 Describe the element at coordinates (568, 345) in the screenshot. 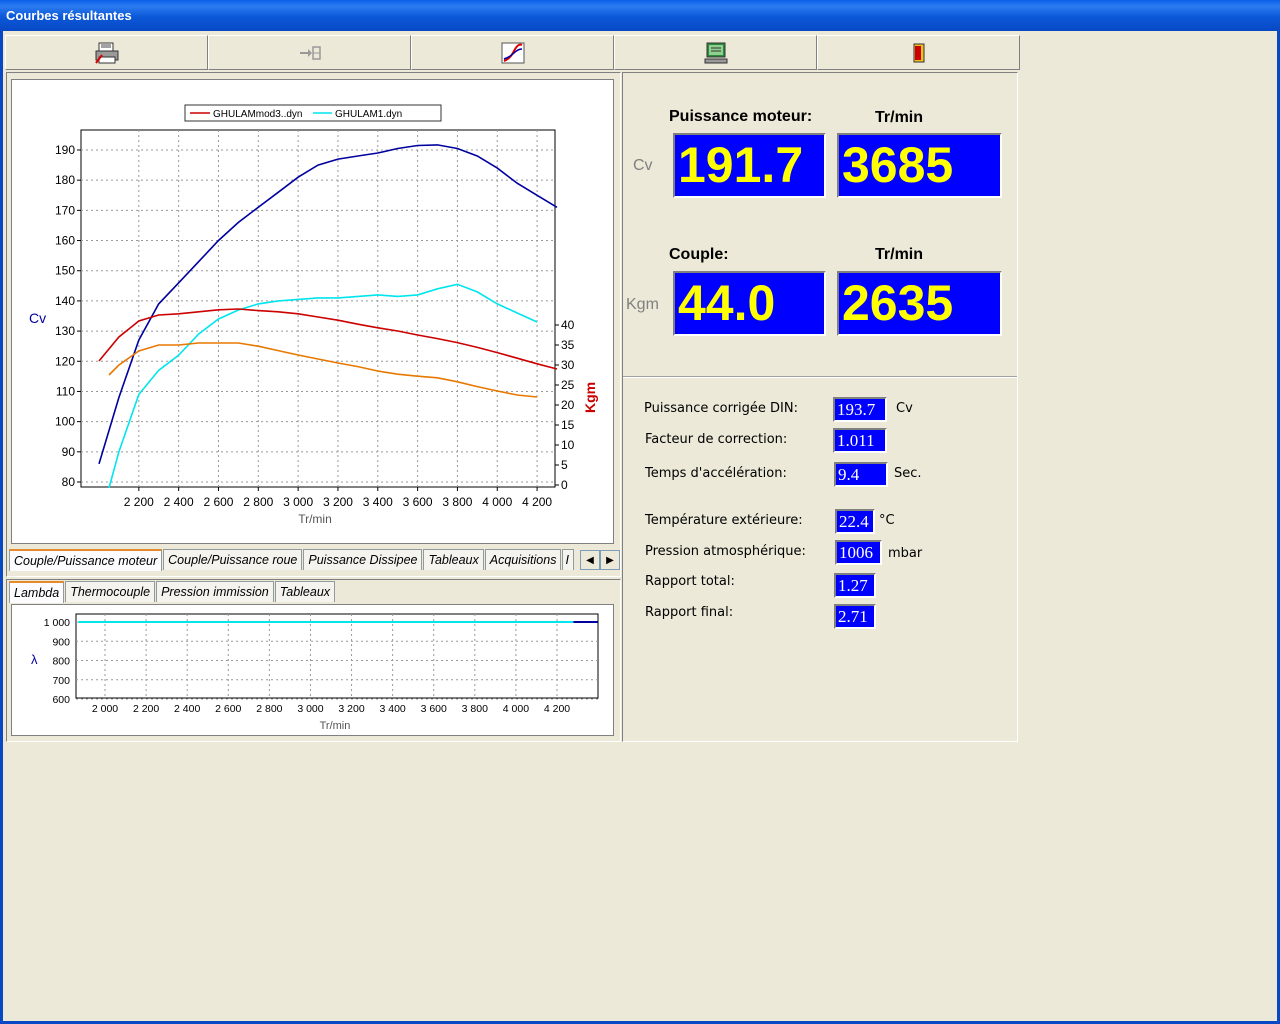

I see `y2-tick-label: 35` at that location.